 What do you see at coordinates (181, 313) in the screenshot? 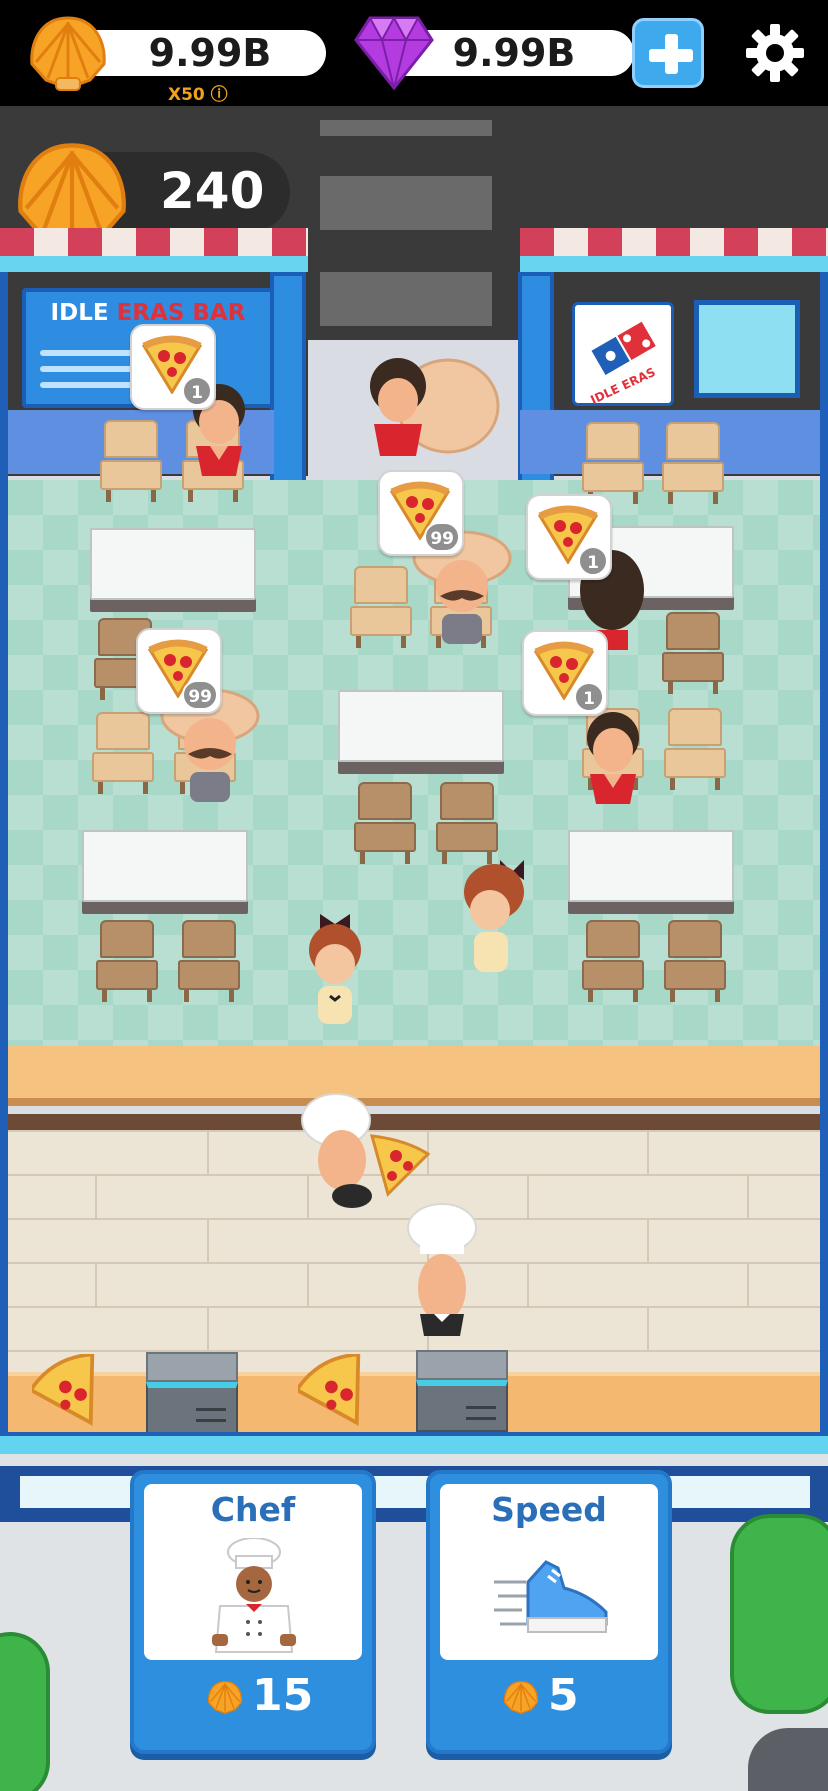
I see `sign-title-part2: ERAS BAR` at bounding box center [181, 313].